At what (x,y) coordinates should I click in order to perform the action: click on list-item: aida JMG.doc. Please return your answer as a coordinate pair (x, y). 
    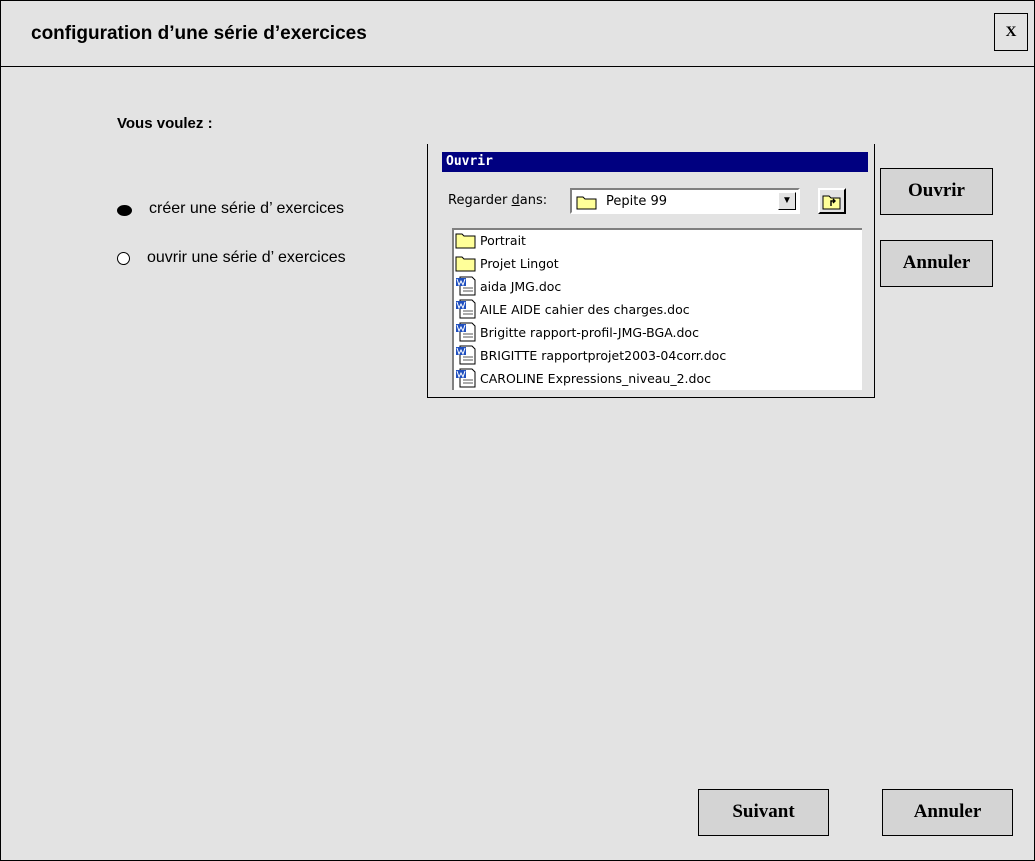
    Looking at the image, I should click on (507, 286).